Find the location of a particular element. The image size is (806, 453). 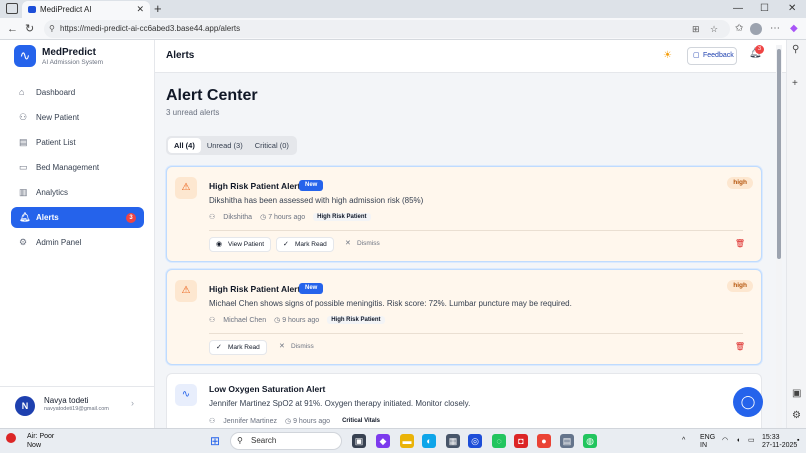

chevron-up-icon: ^ is located at coordinates (683, 441).